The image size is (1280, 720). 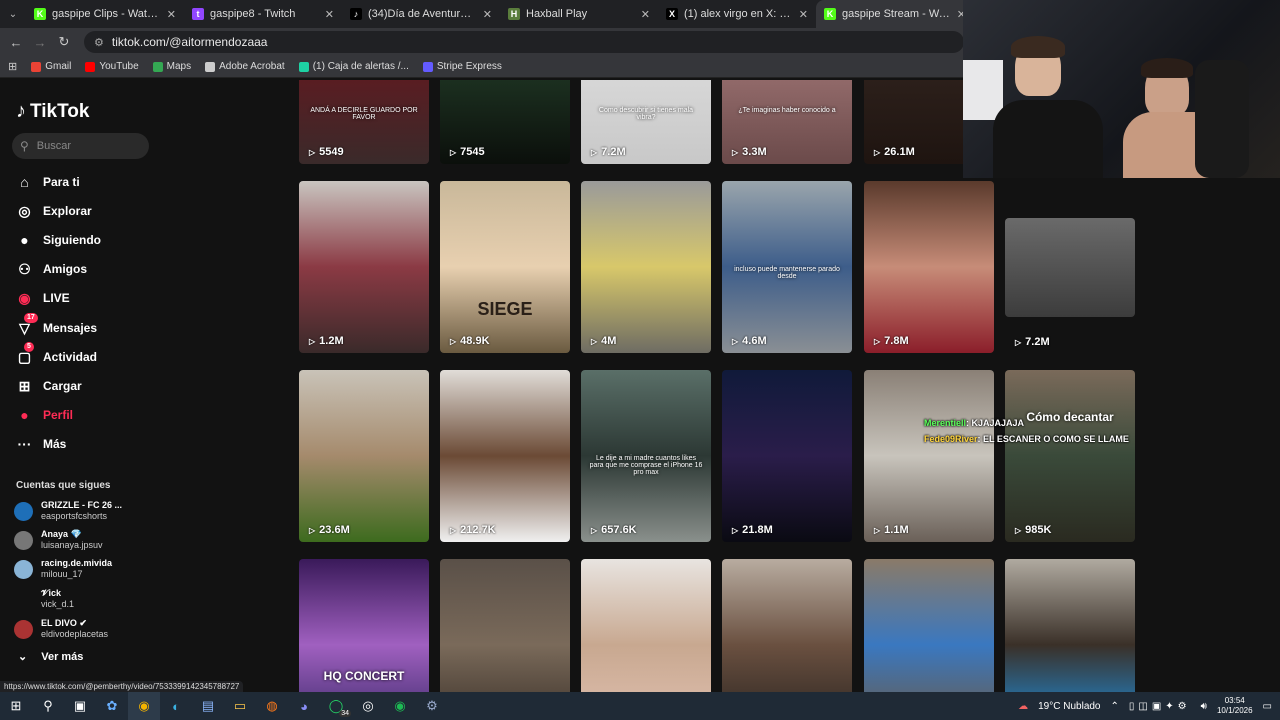 I want to click on bookmark-item: Stripe Express, so click(x=462, y=66).